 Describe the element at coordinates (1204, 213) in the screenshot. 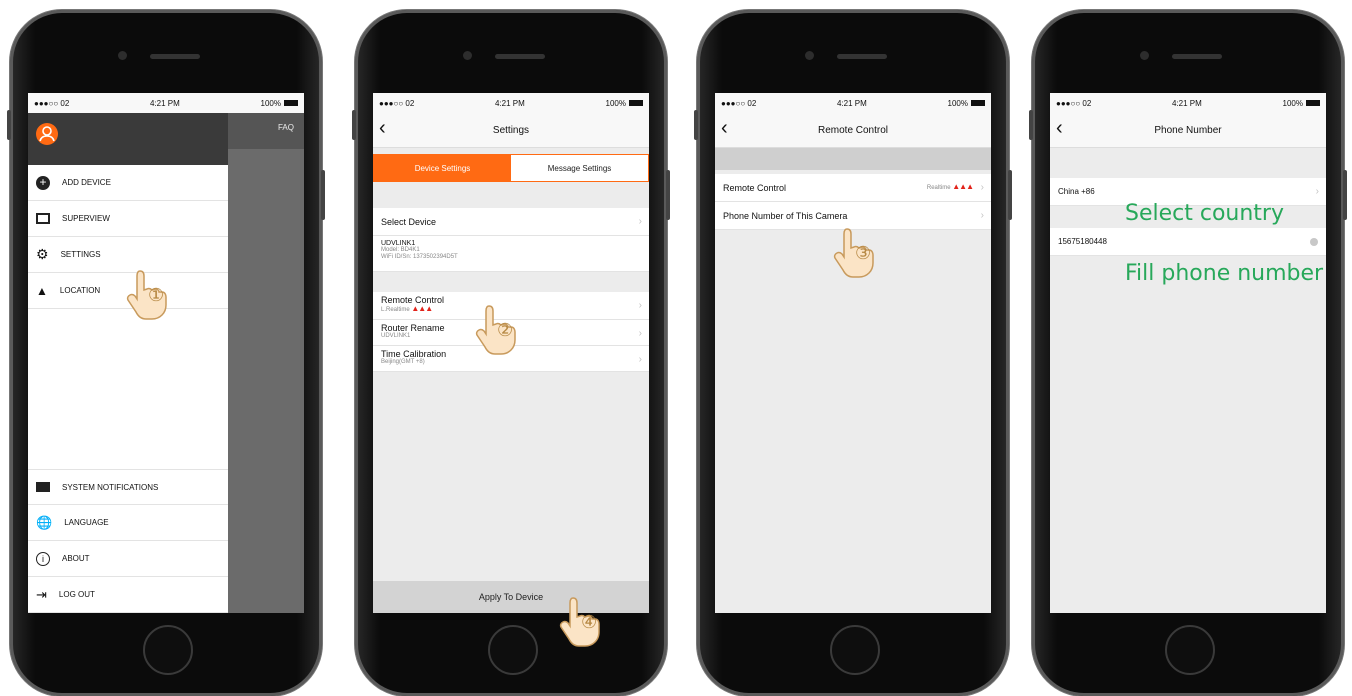

I see `select-country-annotation: Select country` at that location.